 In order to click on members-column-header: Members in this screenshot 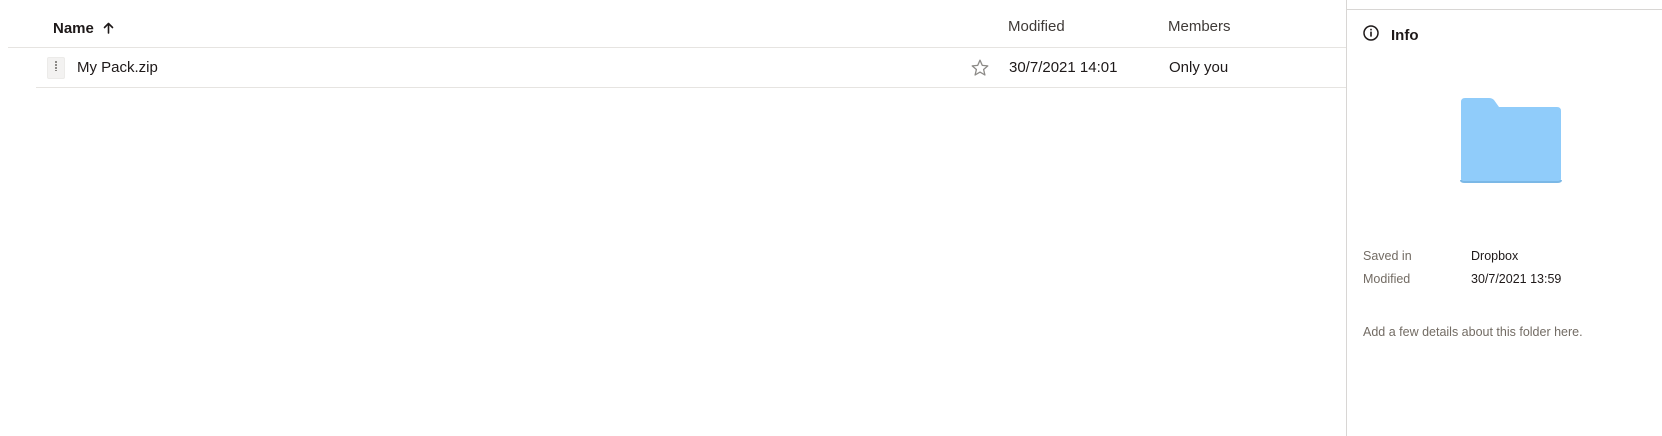, I will do `click(1199, 26)`.